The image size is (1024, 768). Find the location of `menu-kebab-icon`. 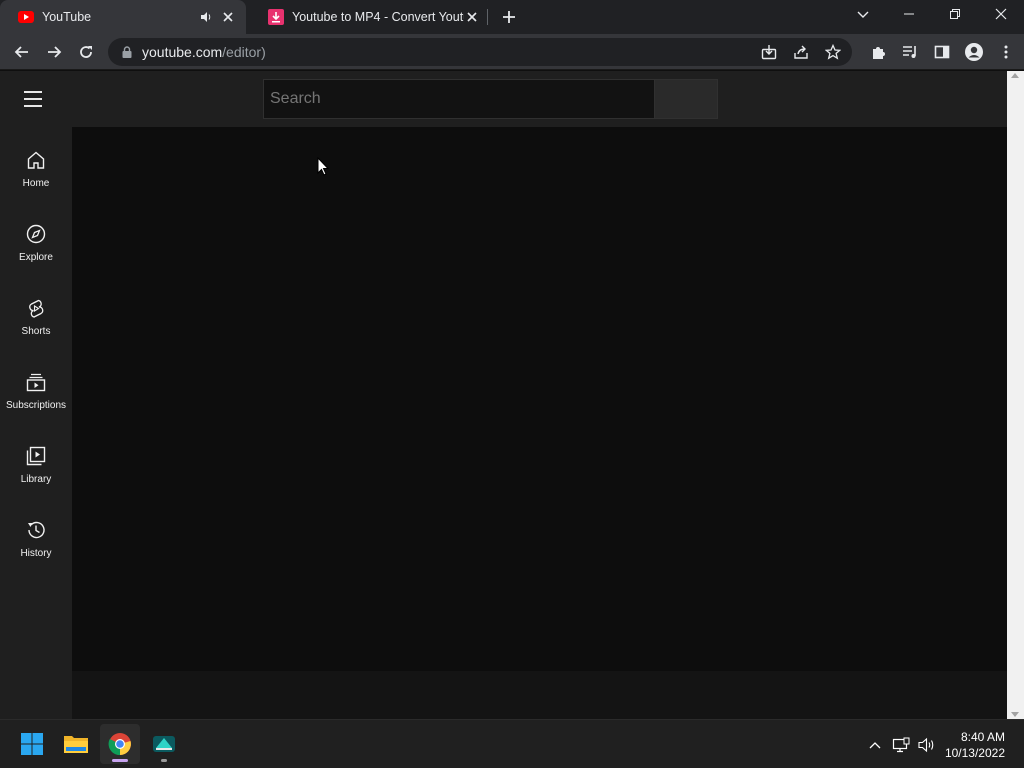

menu-kebab-icon is located at coordinates (1006, 52).